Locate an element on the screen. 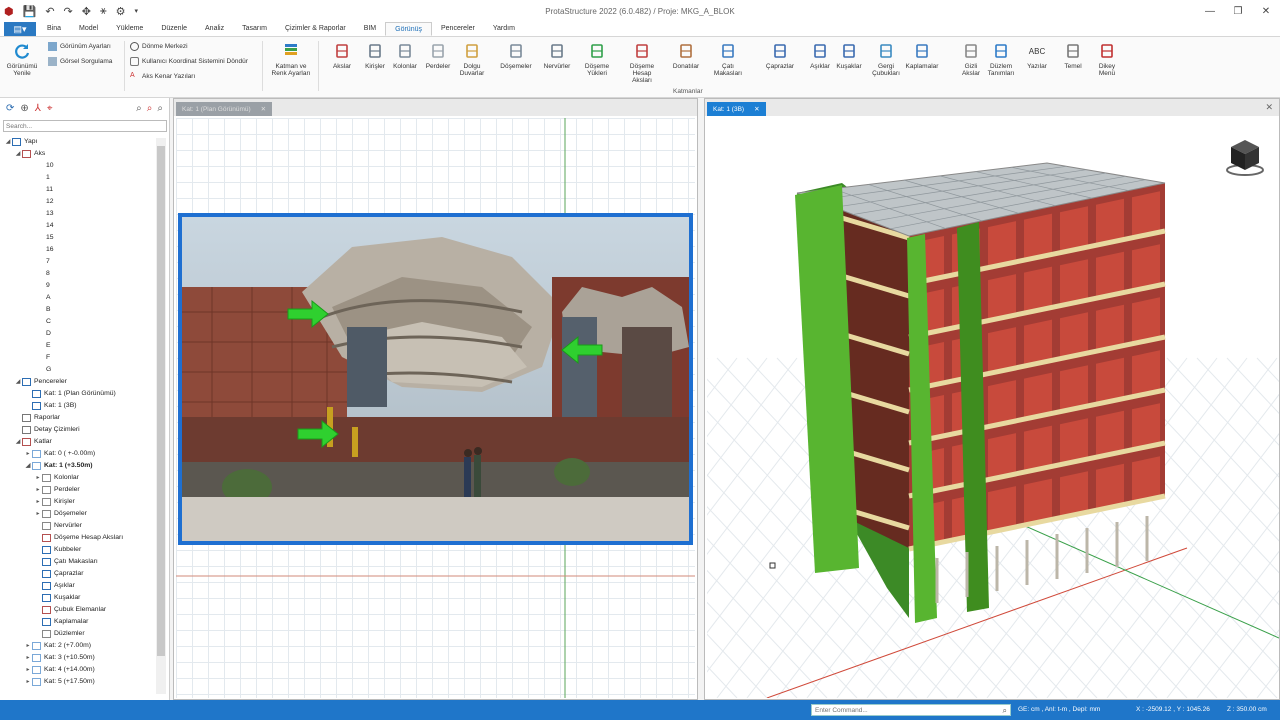  layer-button-17: Düzlem Tanımları is located at coordinates (1001, 59).